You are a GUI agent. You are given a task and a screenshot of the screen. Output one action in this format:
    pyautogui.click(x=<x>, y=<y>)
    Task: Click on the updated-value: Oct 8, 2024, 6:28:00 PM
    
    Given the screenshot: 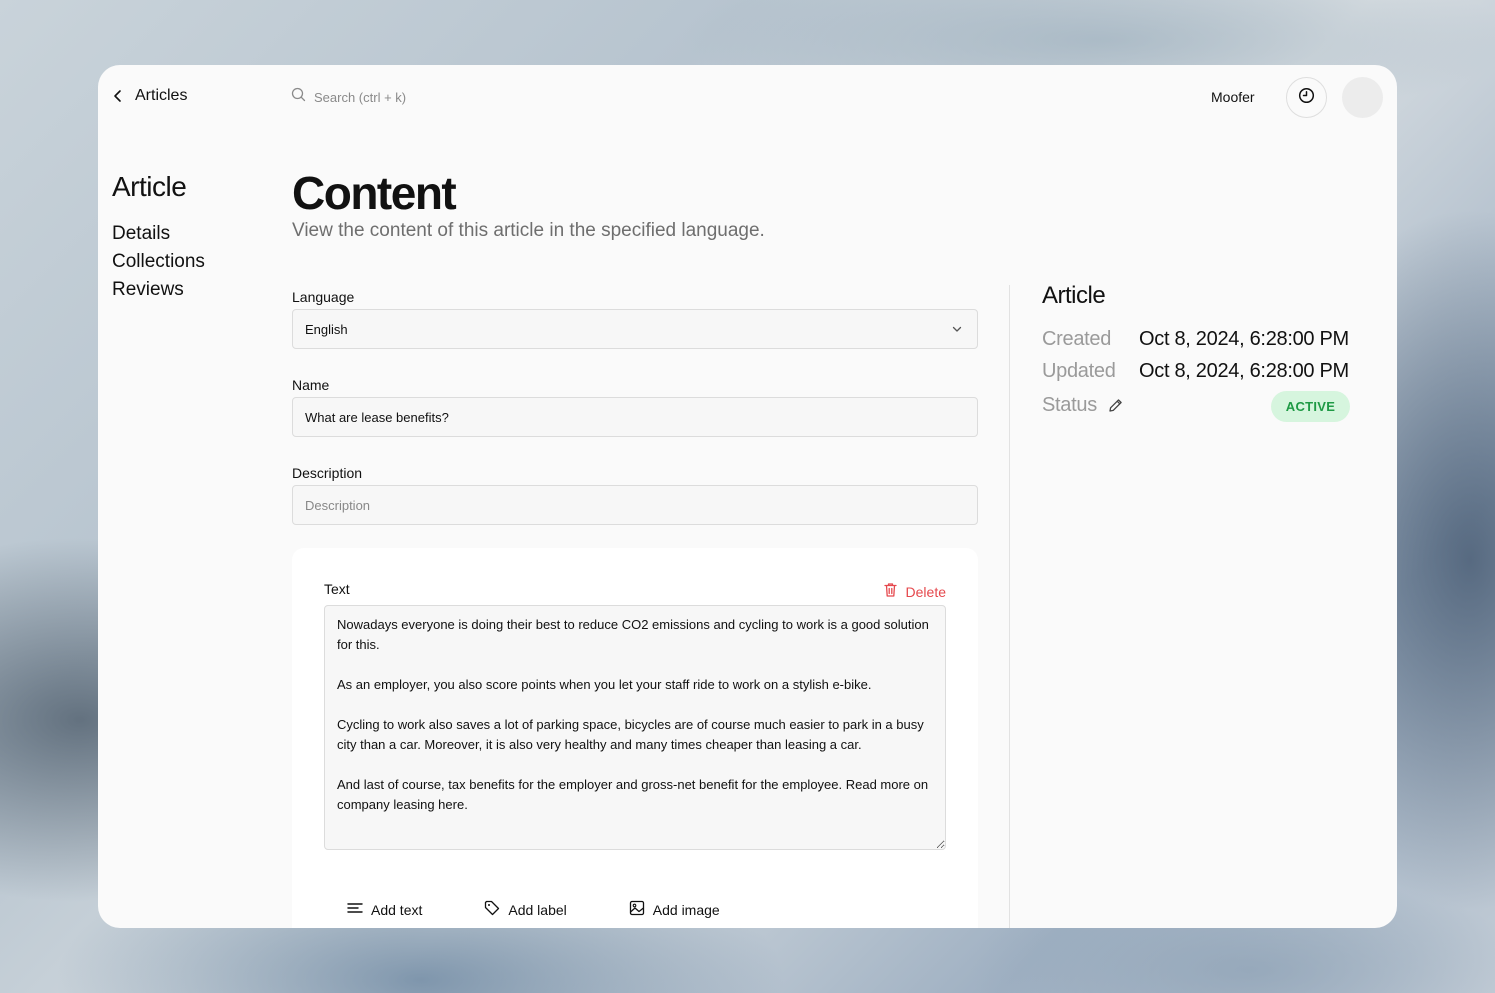 What is the action you would take?
    pyautogui.click(x=1244, y=371)
    